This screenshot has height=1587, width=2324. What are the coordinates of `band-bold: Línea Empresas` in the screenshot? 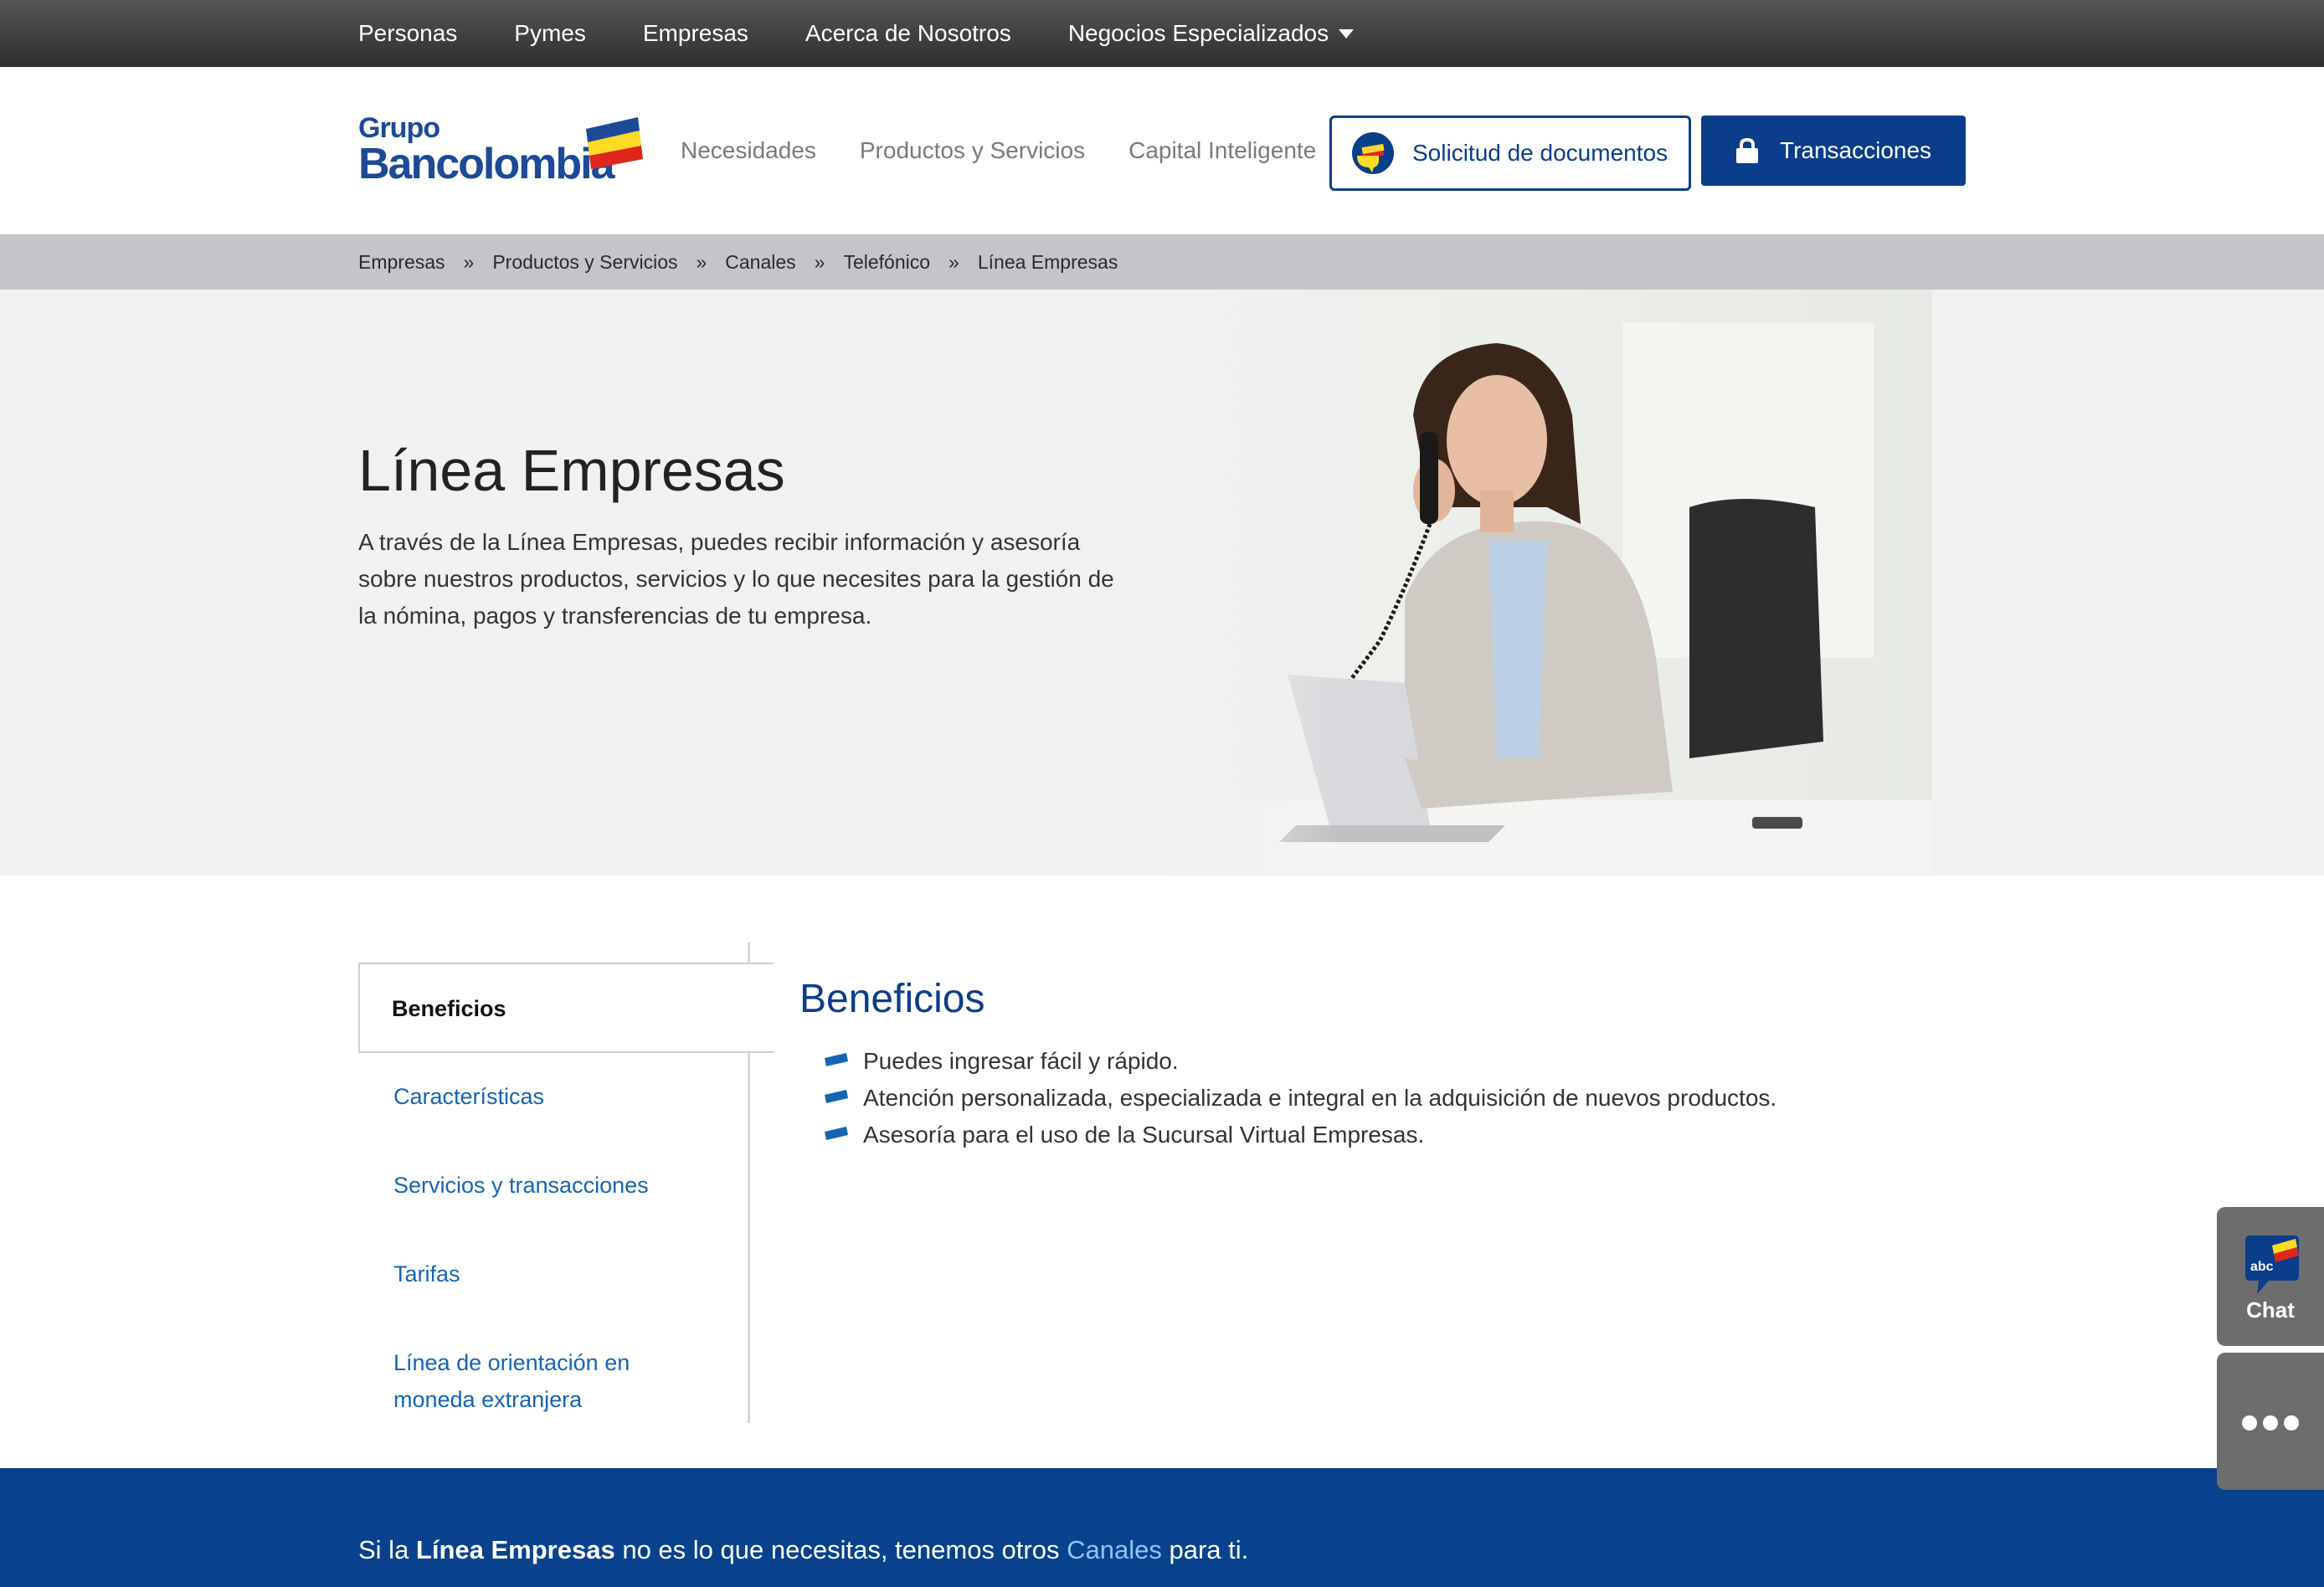 It's located at (515, 1550).